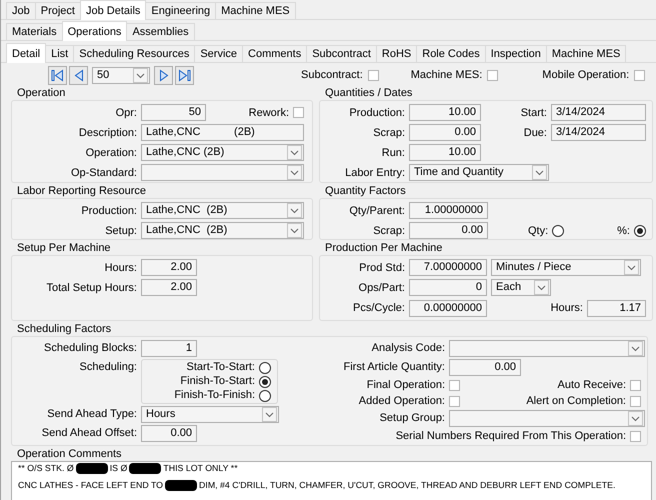 Image resolution: width=656 pixels, height=500 pixels. Describe the element at coordinates (169, 287) in the screenshot. I see `total-setup-hours-field: 2.00` at that location.